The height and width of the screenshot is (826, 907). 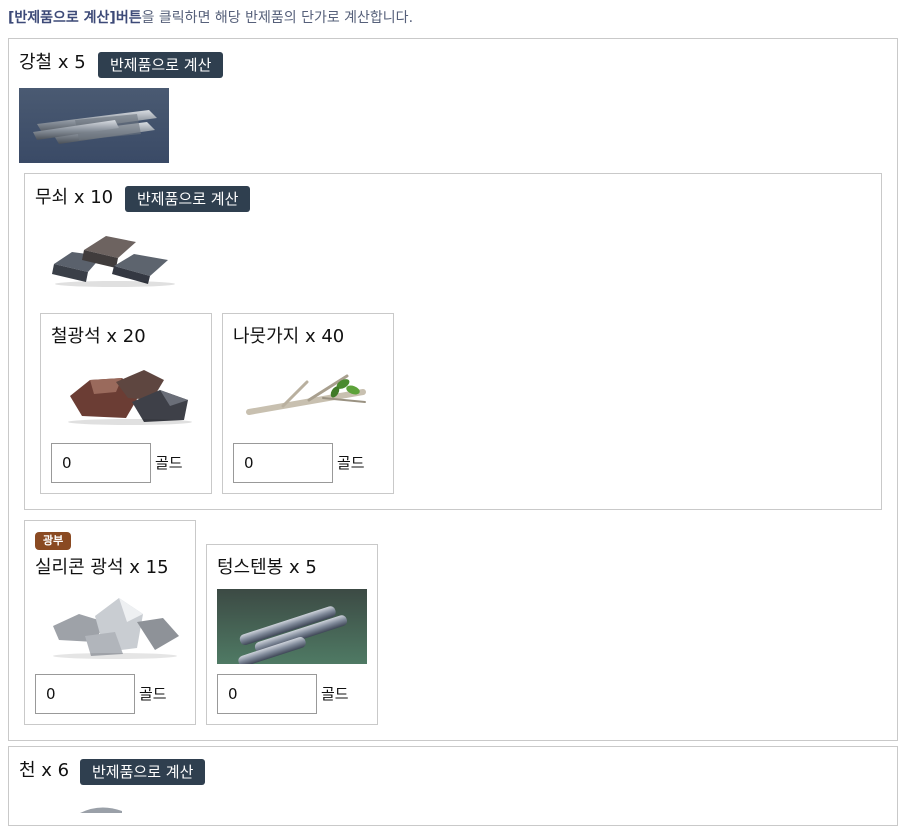 I want to click on twig-price-input, so click(x=283, y=463).